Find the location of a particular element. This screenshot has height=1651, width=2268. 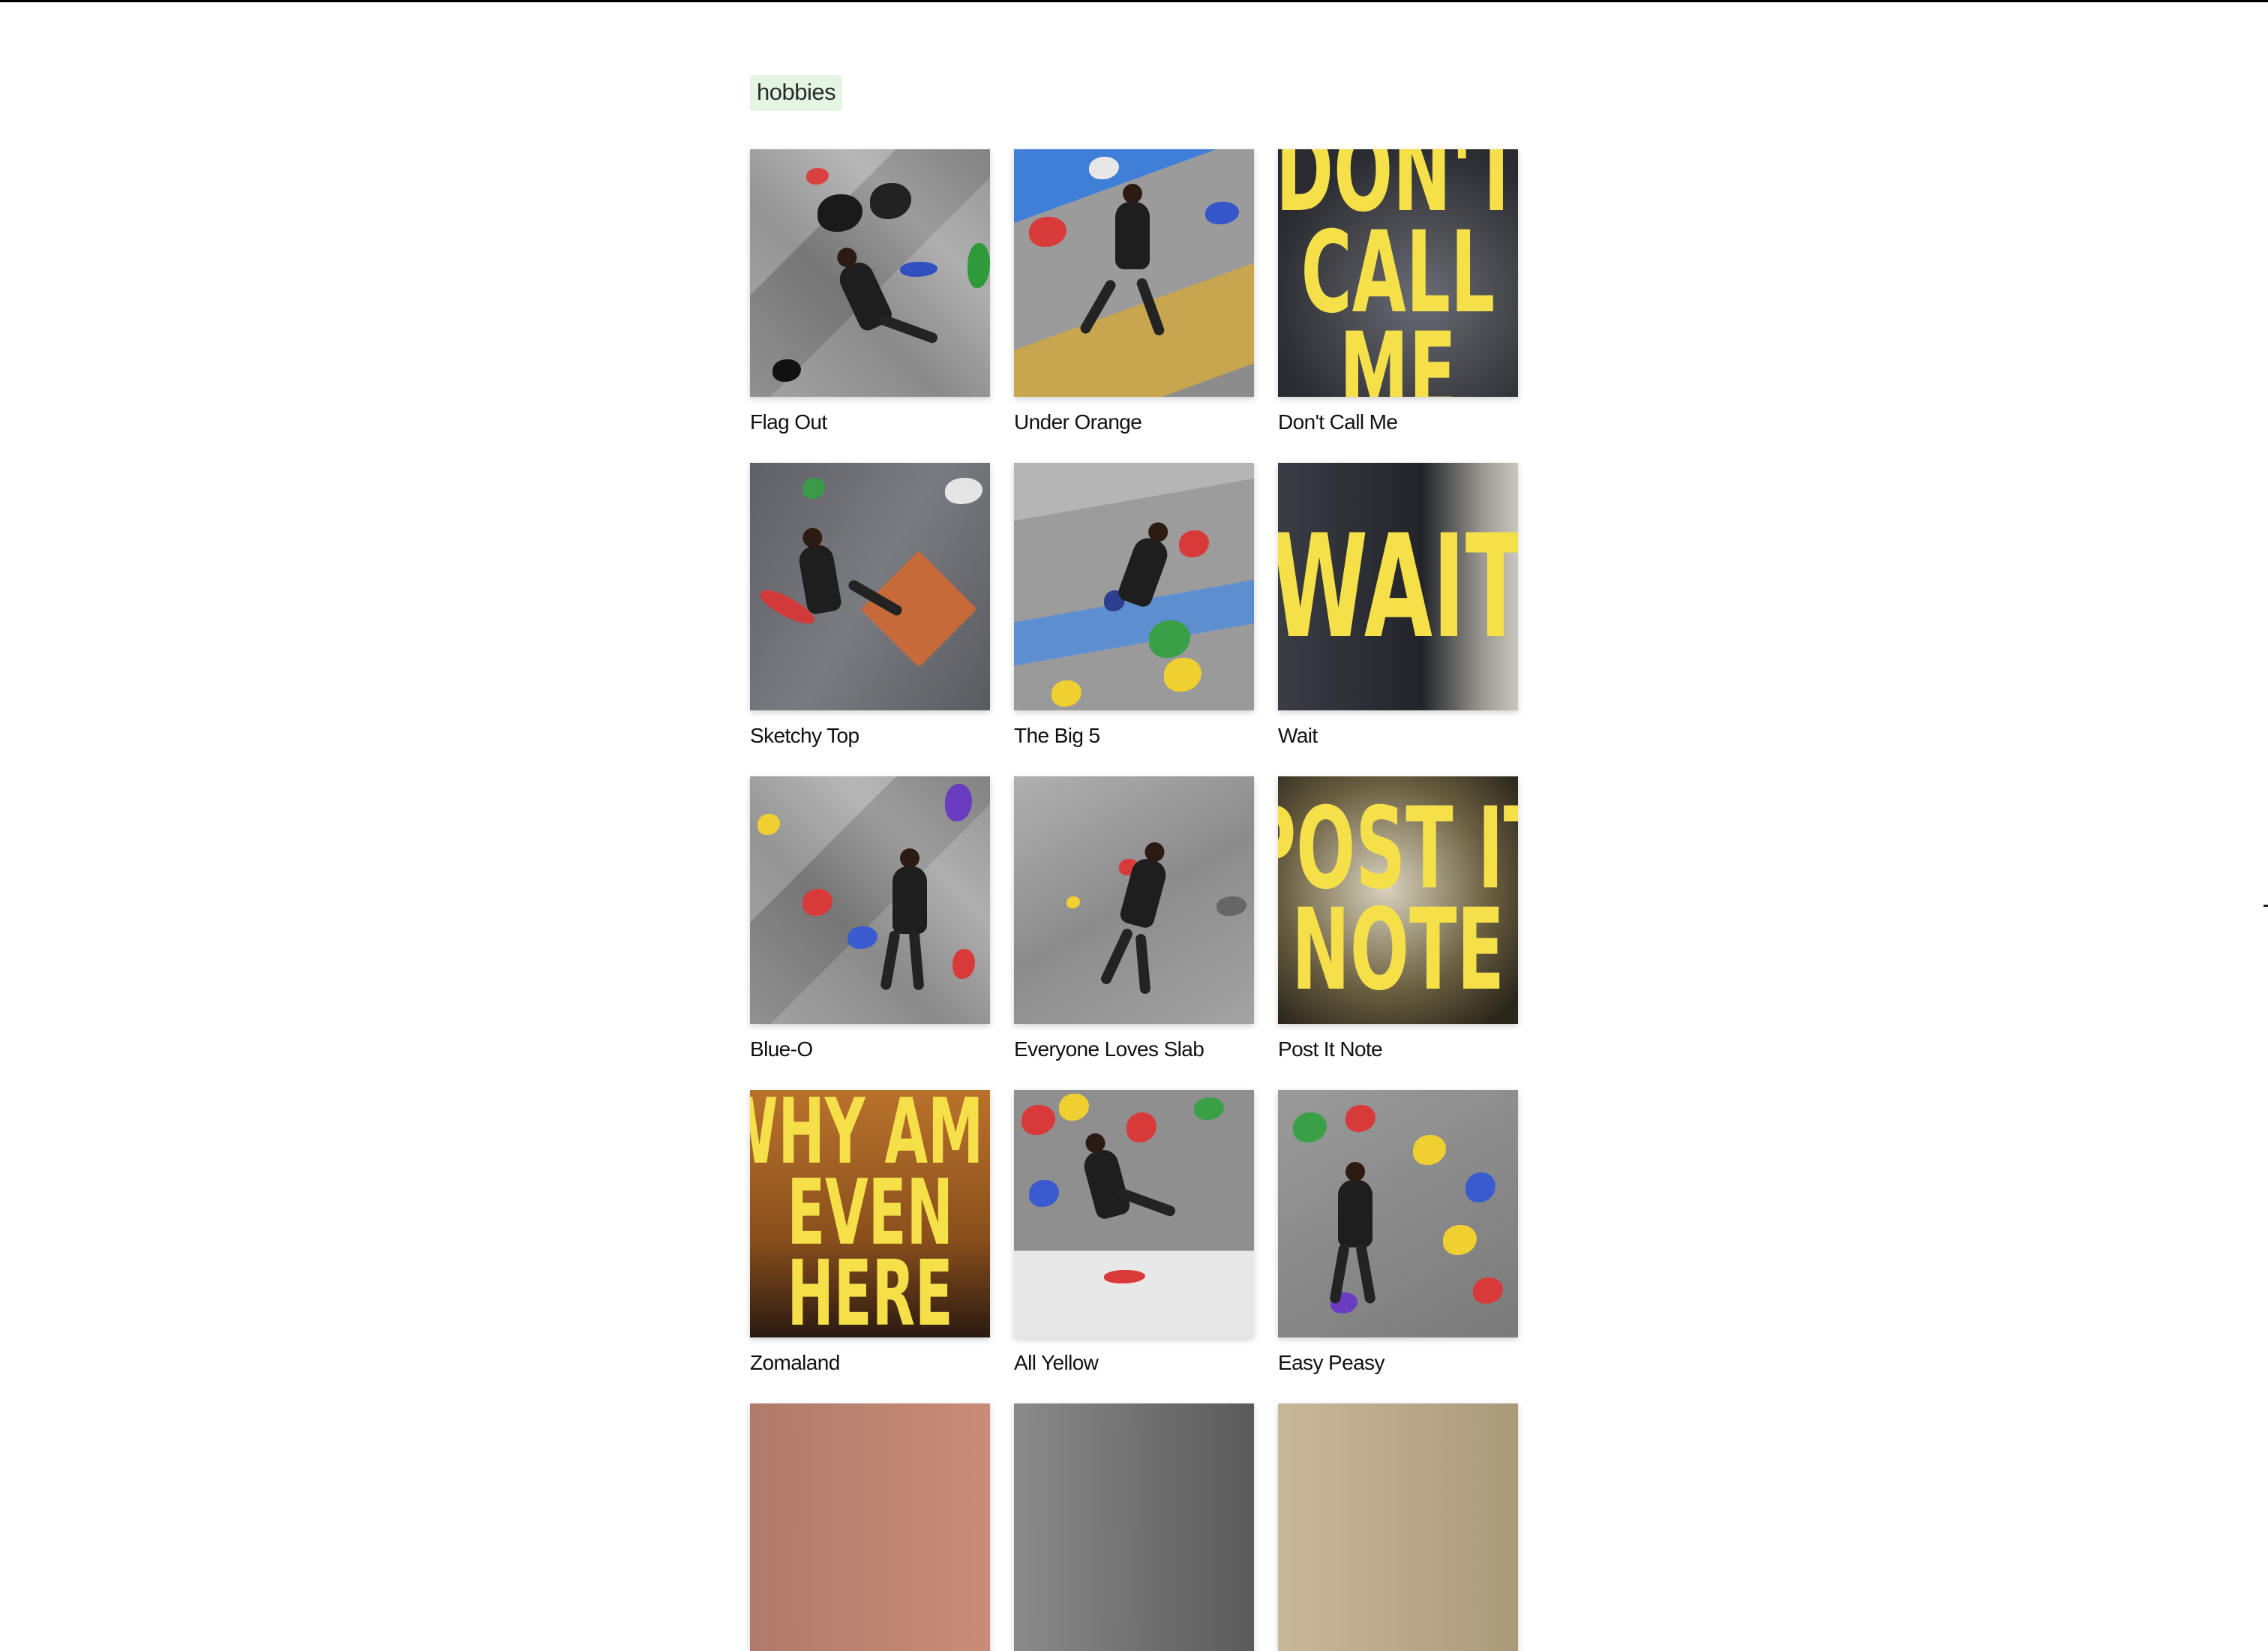

video-thumbnail: POST IT NOTE is located at coordinates (1398, 900).